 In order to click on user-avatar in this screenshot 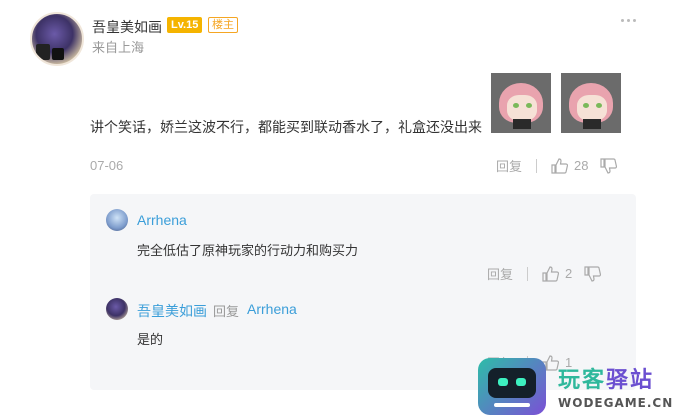, I will do `click(57, 39)`.